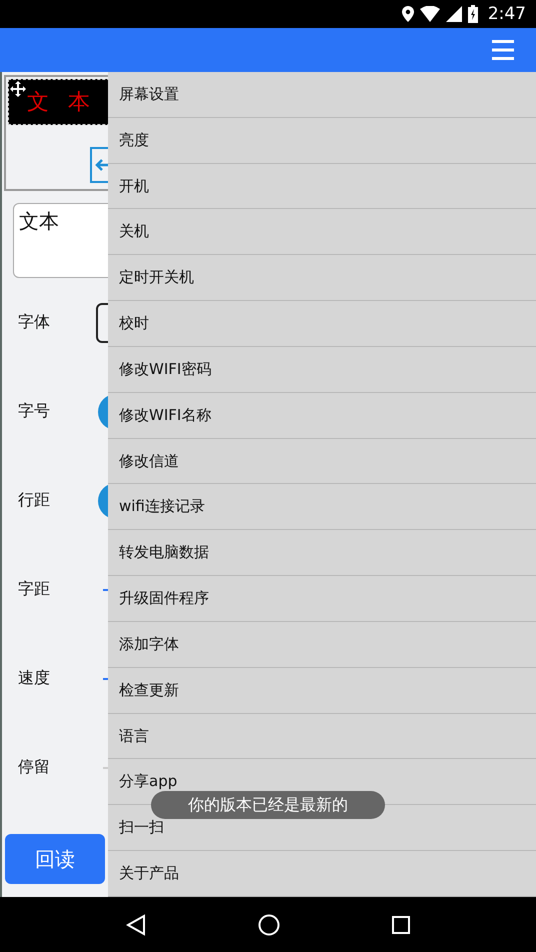 The image size is (536, 952). What do you see at coordinates (269, 925) in the screenshot?
I see `home-icon` at bounding box center [269, 925].